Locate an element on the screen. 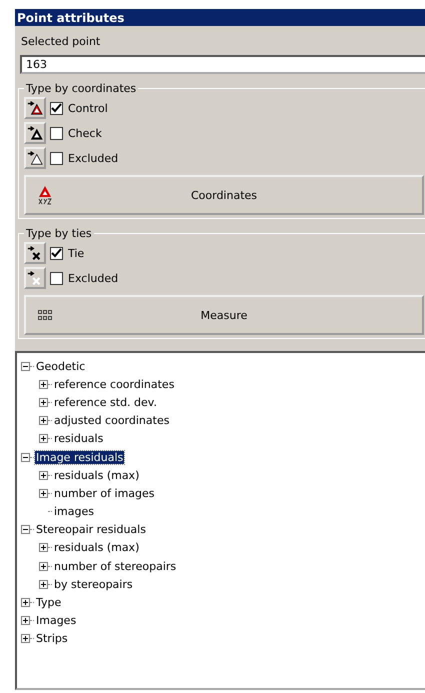  group-title: Type by coordinates is located at coordinates (81, 88).